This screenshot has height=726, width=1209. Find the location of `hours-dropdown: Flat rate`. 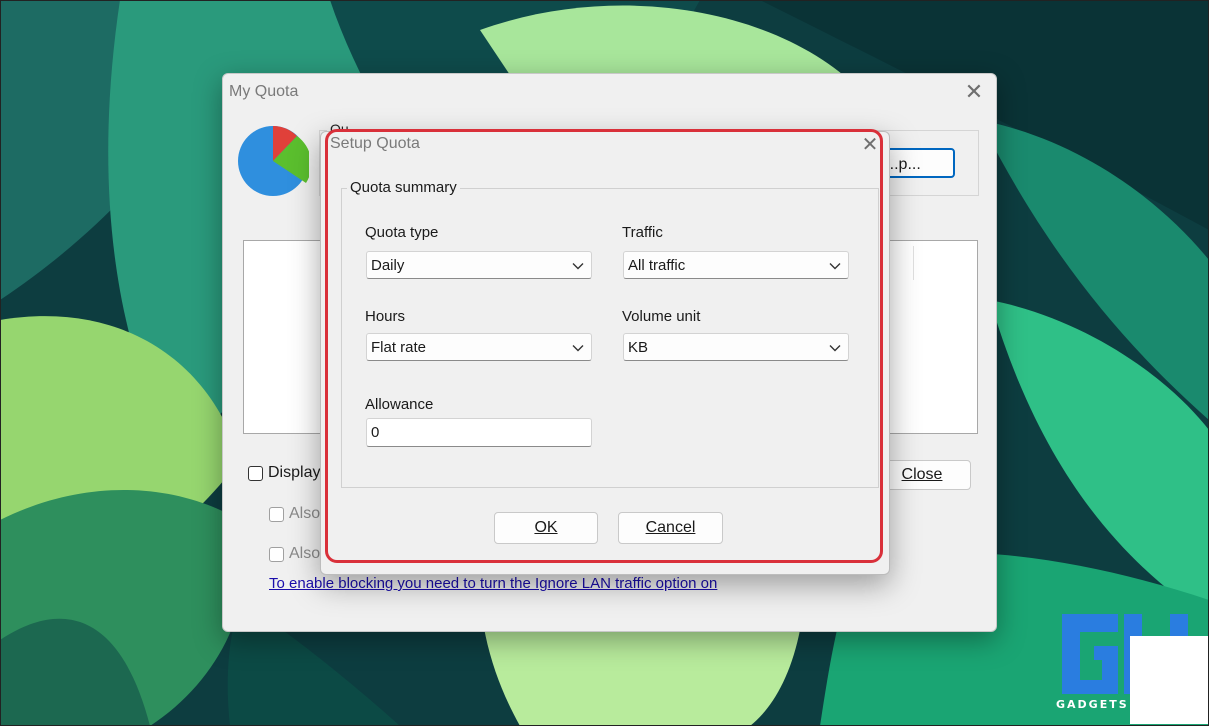

hours-dropdown: Flat rate is located at coordinates (479, 347).